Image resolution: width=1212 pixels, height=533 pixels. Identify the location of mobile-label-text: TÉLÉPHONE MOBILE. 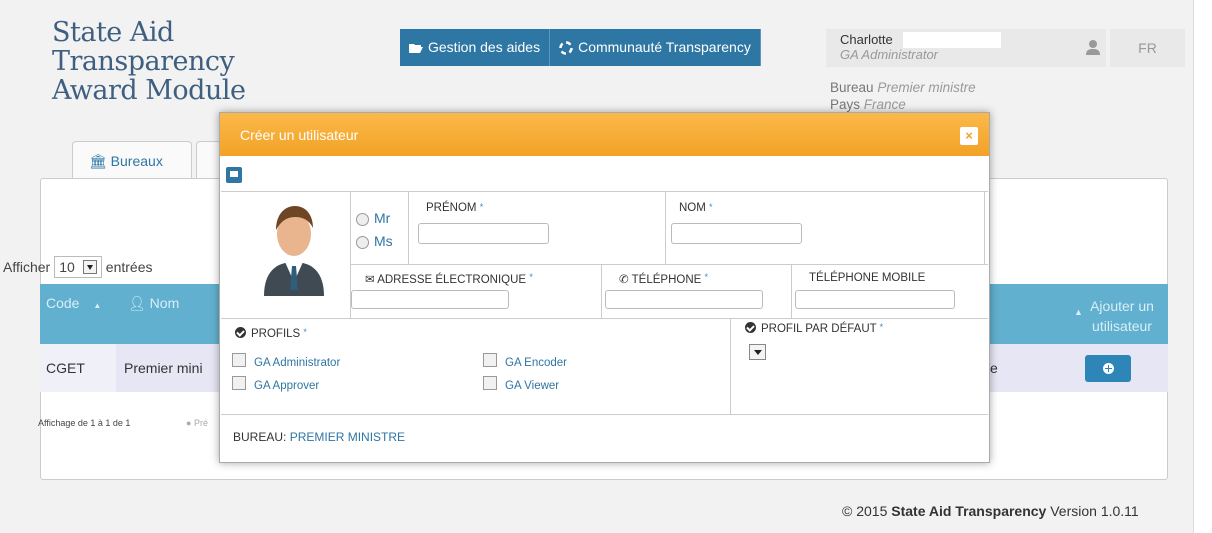
(867, 278).